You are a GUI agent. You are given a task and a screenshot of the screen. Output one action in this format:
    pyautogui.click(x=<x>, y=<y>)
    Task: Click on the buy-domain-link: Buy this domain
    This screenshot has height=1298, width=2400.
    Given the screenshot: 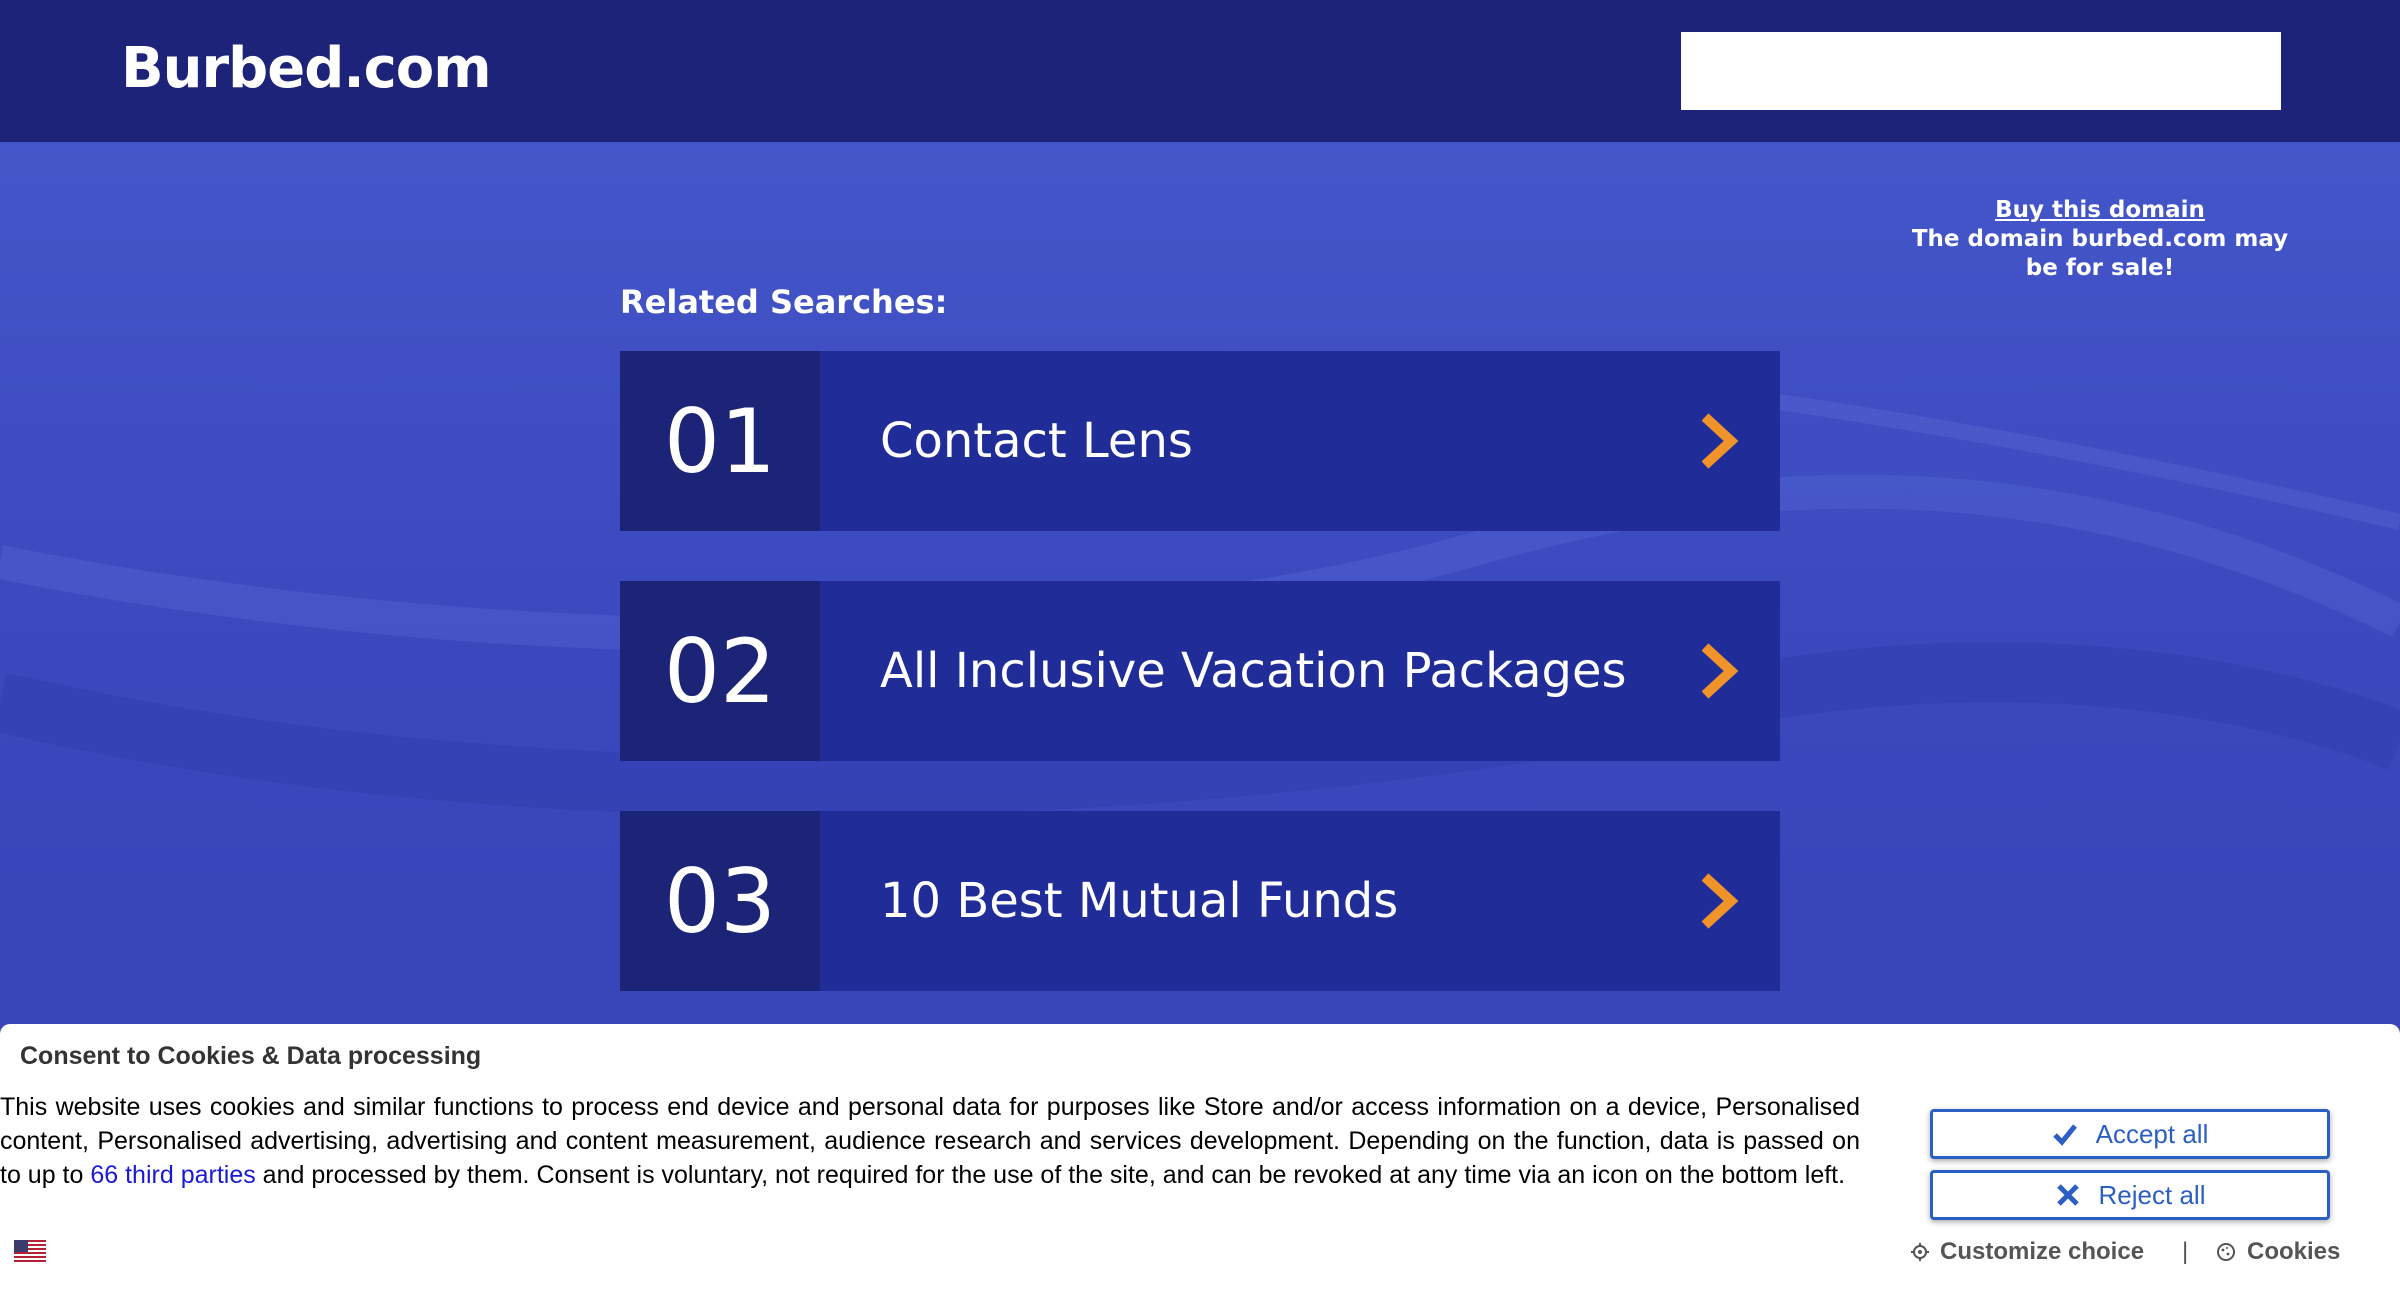 What is the action you would take?
    pyautogui.click(x=2100, y=210)
    